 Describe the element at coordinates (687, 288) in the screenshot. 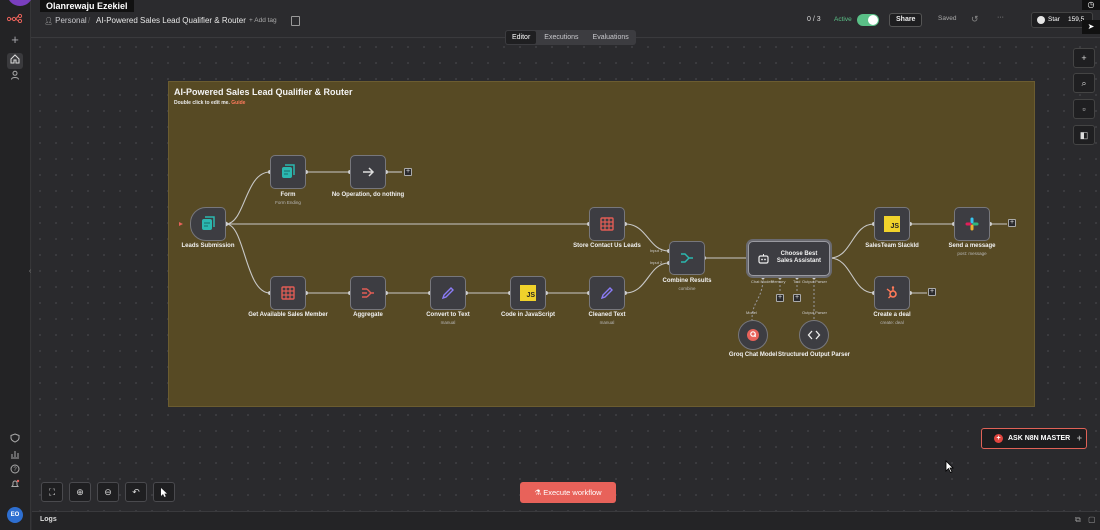

I see `node-sublabel: combine` at that location.